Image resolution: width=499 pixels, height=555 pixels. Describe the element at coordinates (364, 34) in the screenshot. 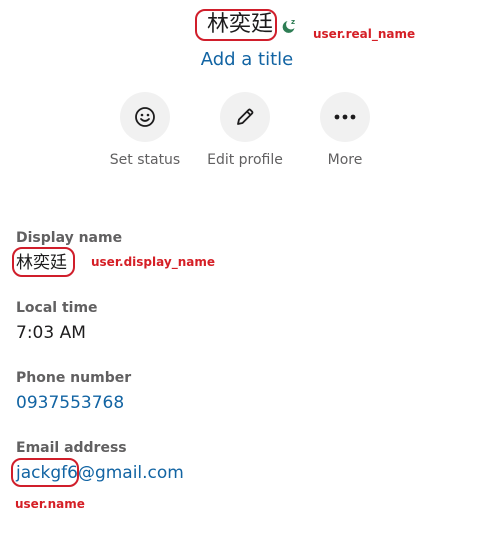

I see `annotation-real-name: user.real_name` at that location.